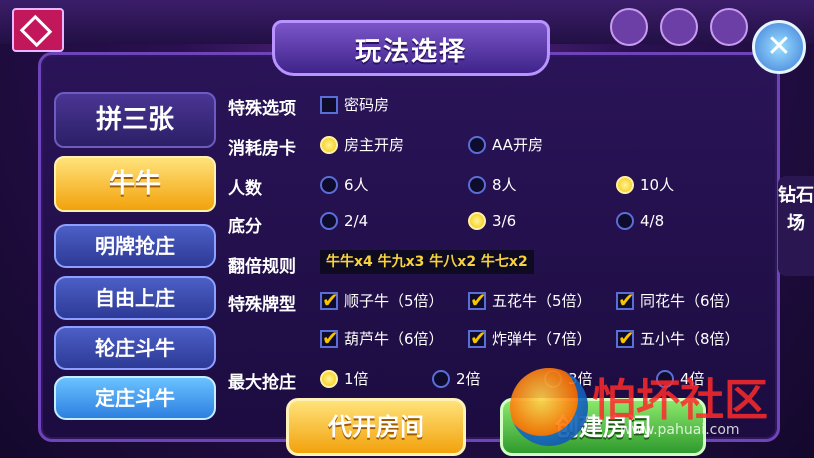 The image size is (814, 458). Describe the element at coordinates (262, 383) in the screenshot. I see `max-bid-label: 最大抢庄` at that location.